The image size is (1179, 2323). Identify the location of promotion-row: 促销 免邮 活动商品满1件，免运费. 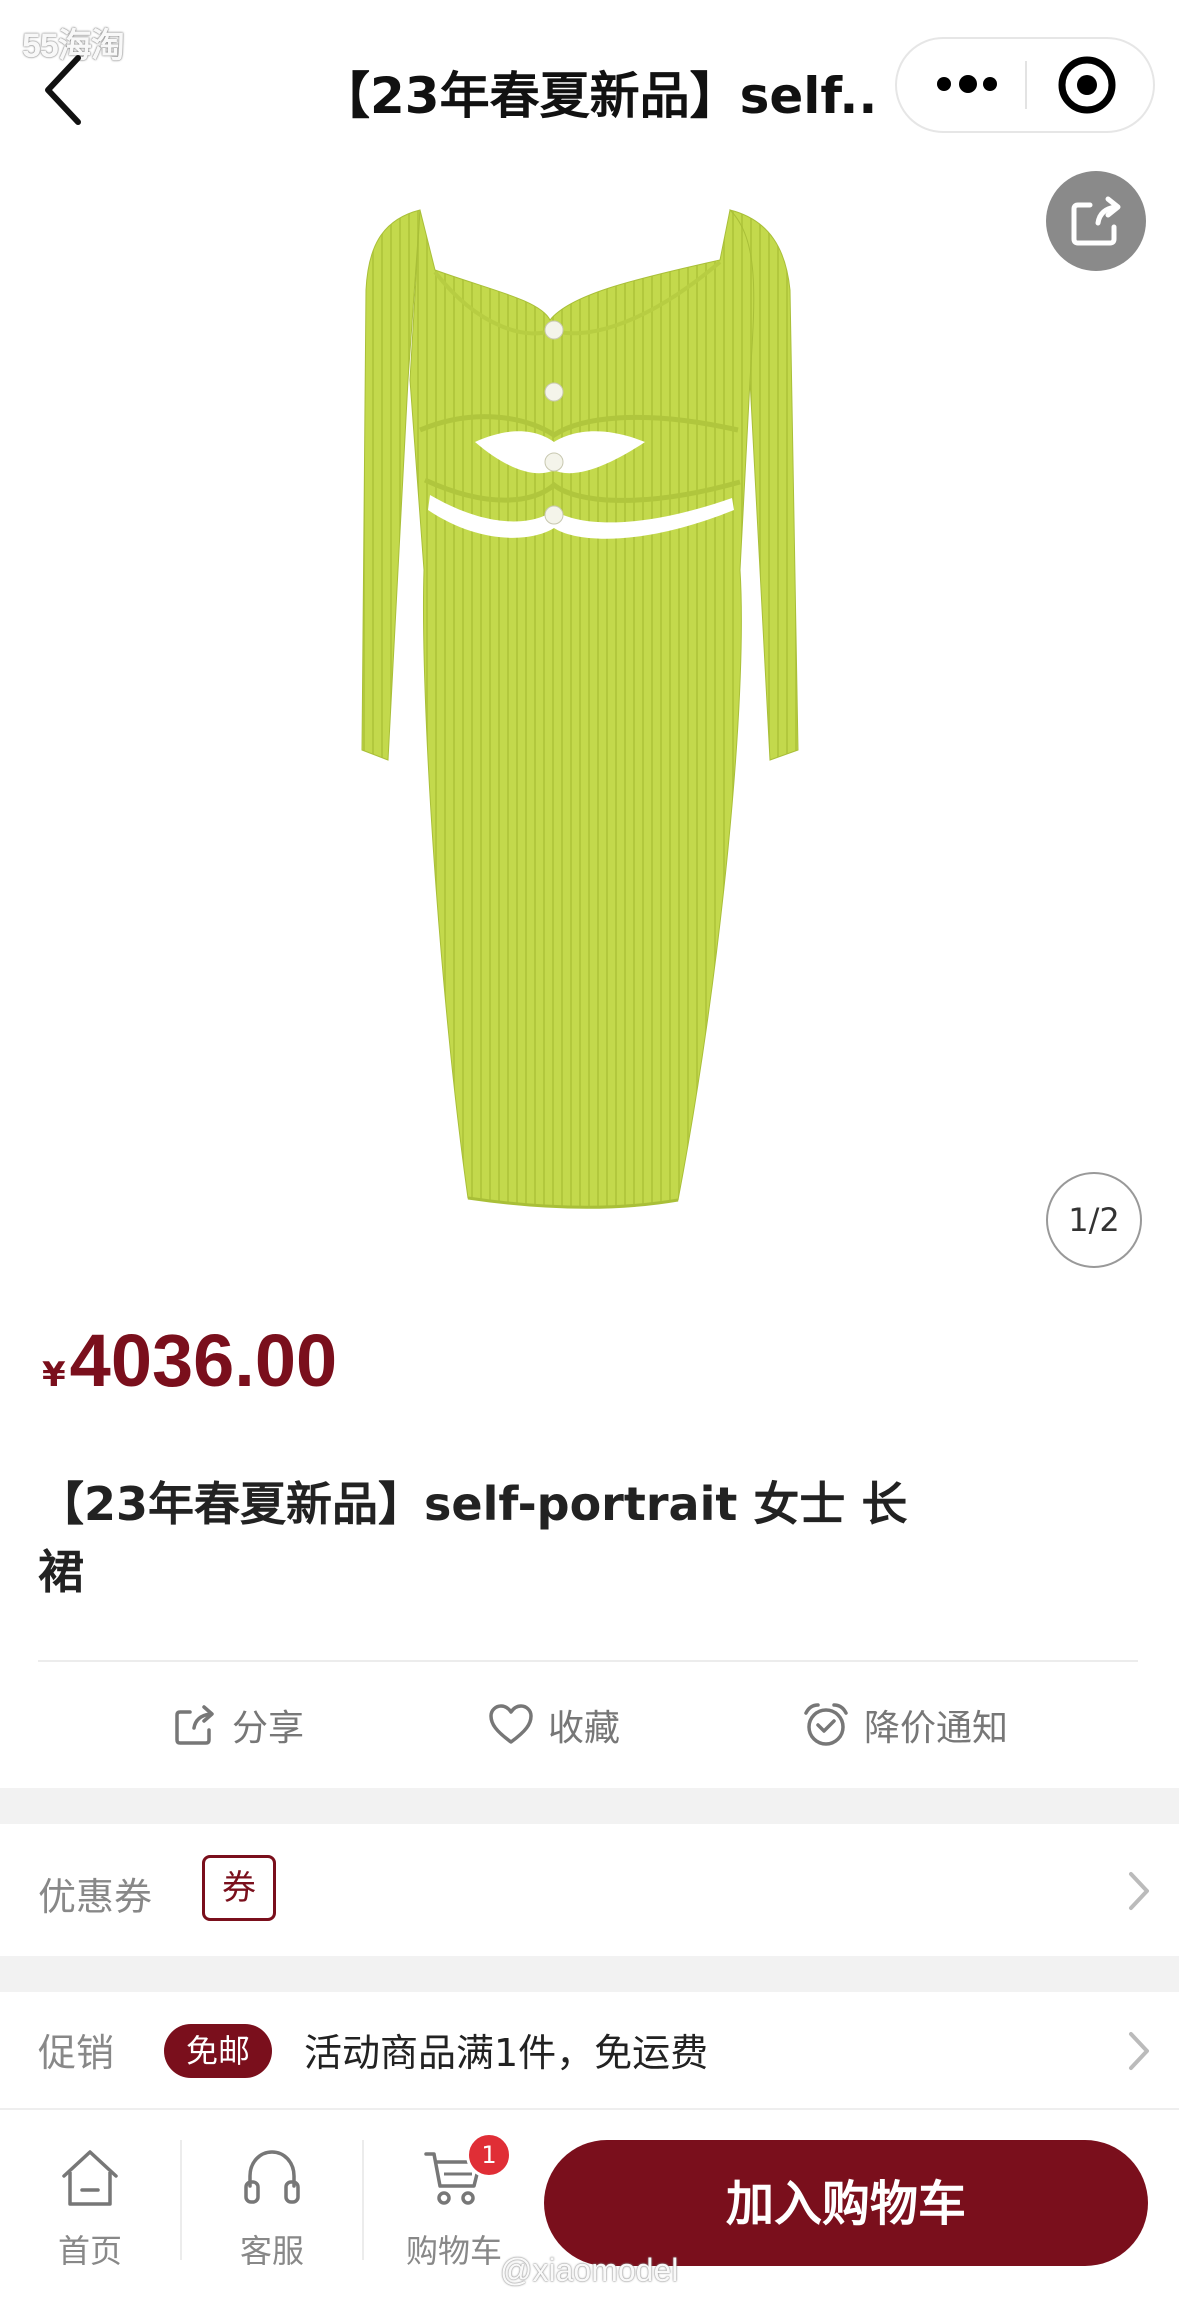
(589, 2050).